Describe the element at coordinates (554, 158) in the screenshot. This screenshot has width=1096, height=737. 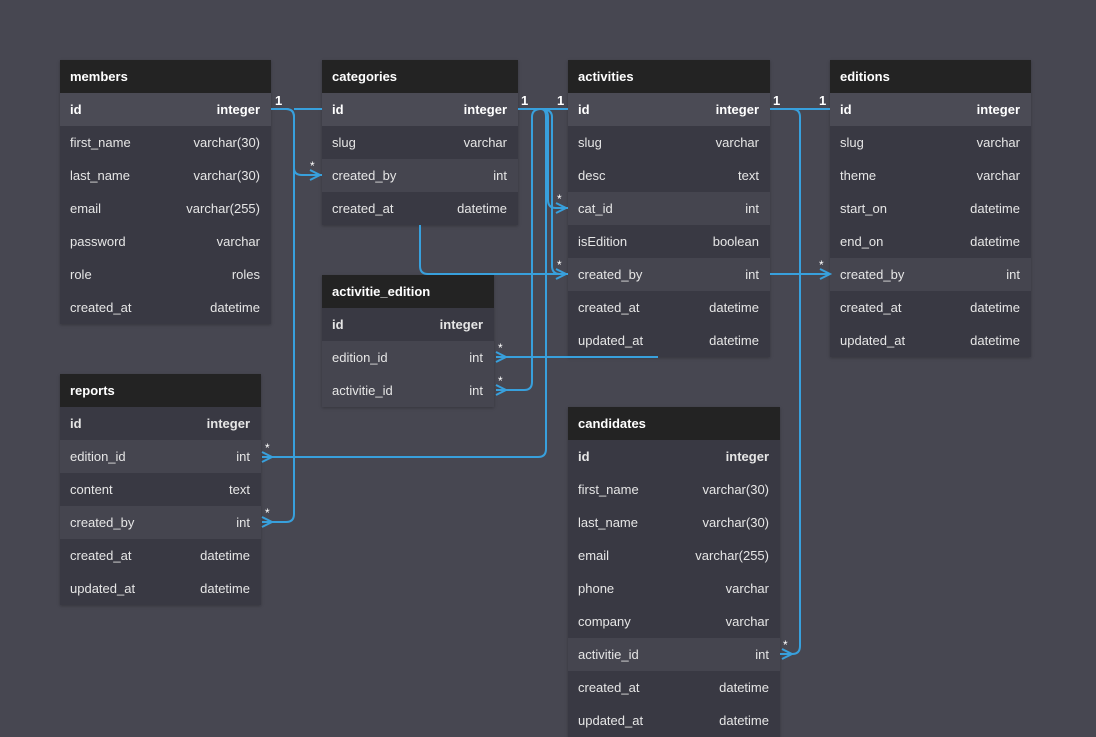
I see `rel-categories-activities-cat` at that location.